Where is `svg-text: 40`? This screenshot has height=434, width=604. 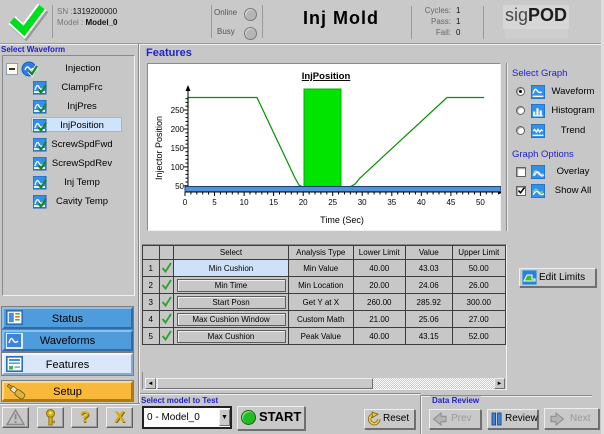 svg-text: 40 is located at coordinates (421, 202).